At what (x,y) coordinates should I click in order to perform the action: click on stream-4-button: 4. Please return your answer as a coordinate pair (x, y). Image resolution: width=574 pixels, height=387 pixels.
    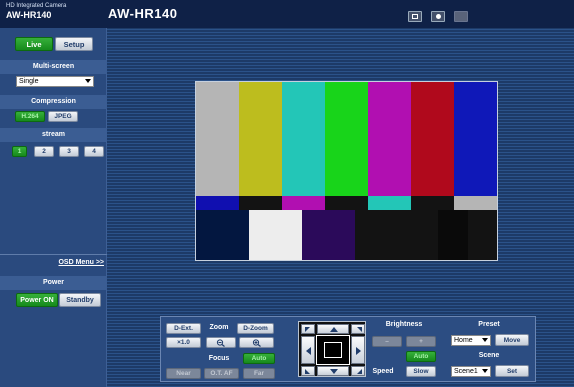
    Looking at the image, I should click on (94, 151).